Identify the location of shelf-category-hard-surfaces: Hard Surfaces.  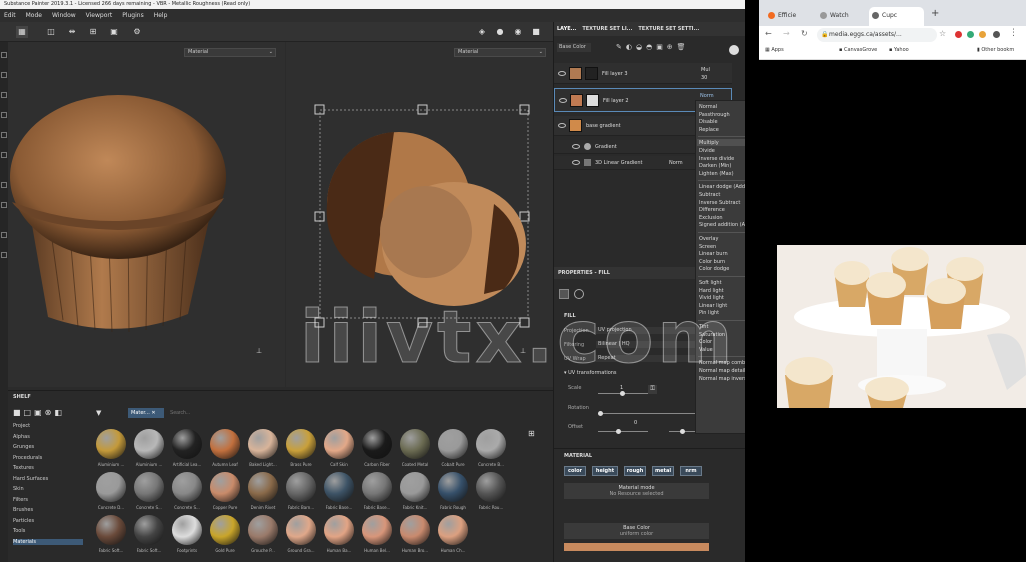
(48, 479).